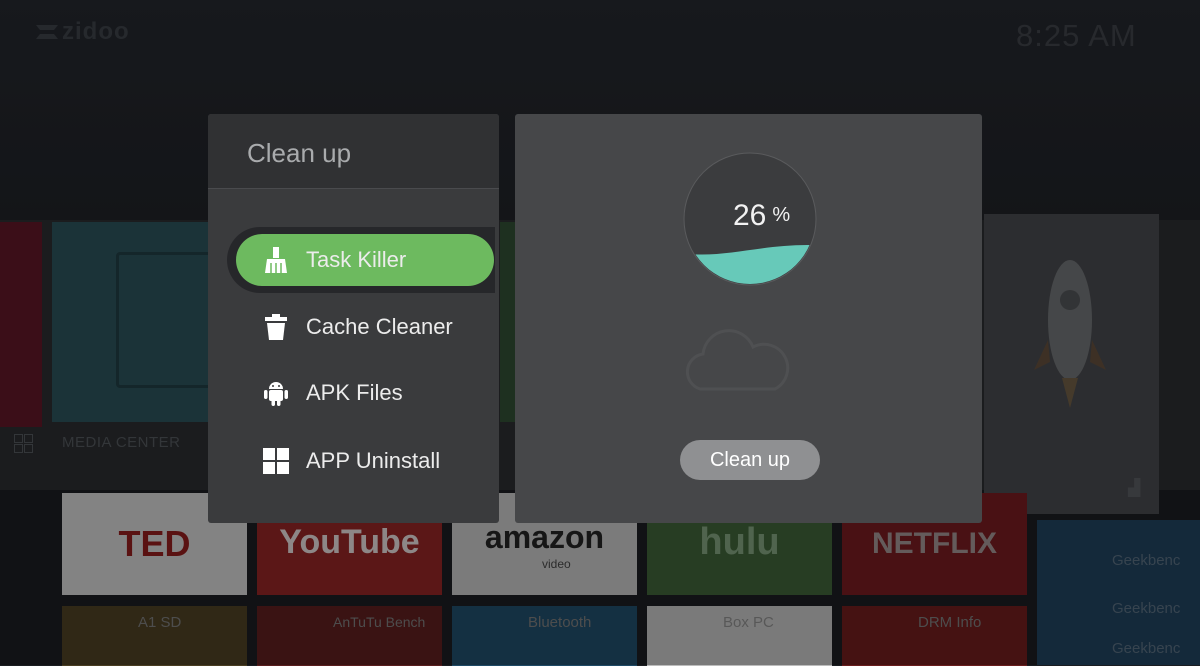 The image size is (1200, 666). What do you see at coordinates (276, 461) in the screenshot?
I see `grid-icon` at bounding box center [276, 461].